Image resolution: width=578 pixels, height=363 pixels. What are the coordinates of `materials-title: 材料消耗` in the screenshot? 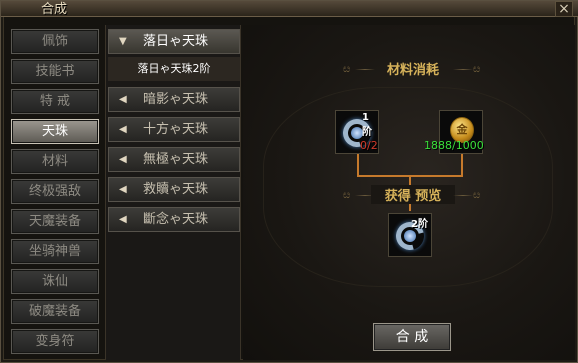 It's located at (412, 70).